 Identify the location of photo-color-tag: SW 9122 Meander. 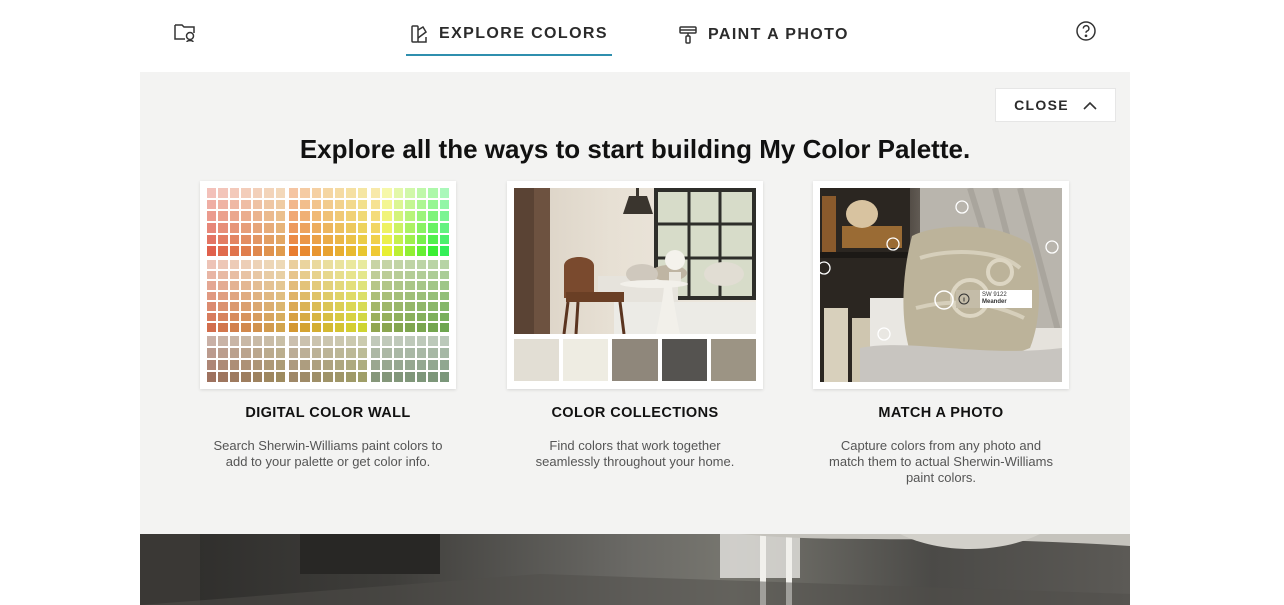
(1007, 299).